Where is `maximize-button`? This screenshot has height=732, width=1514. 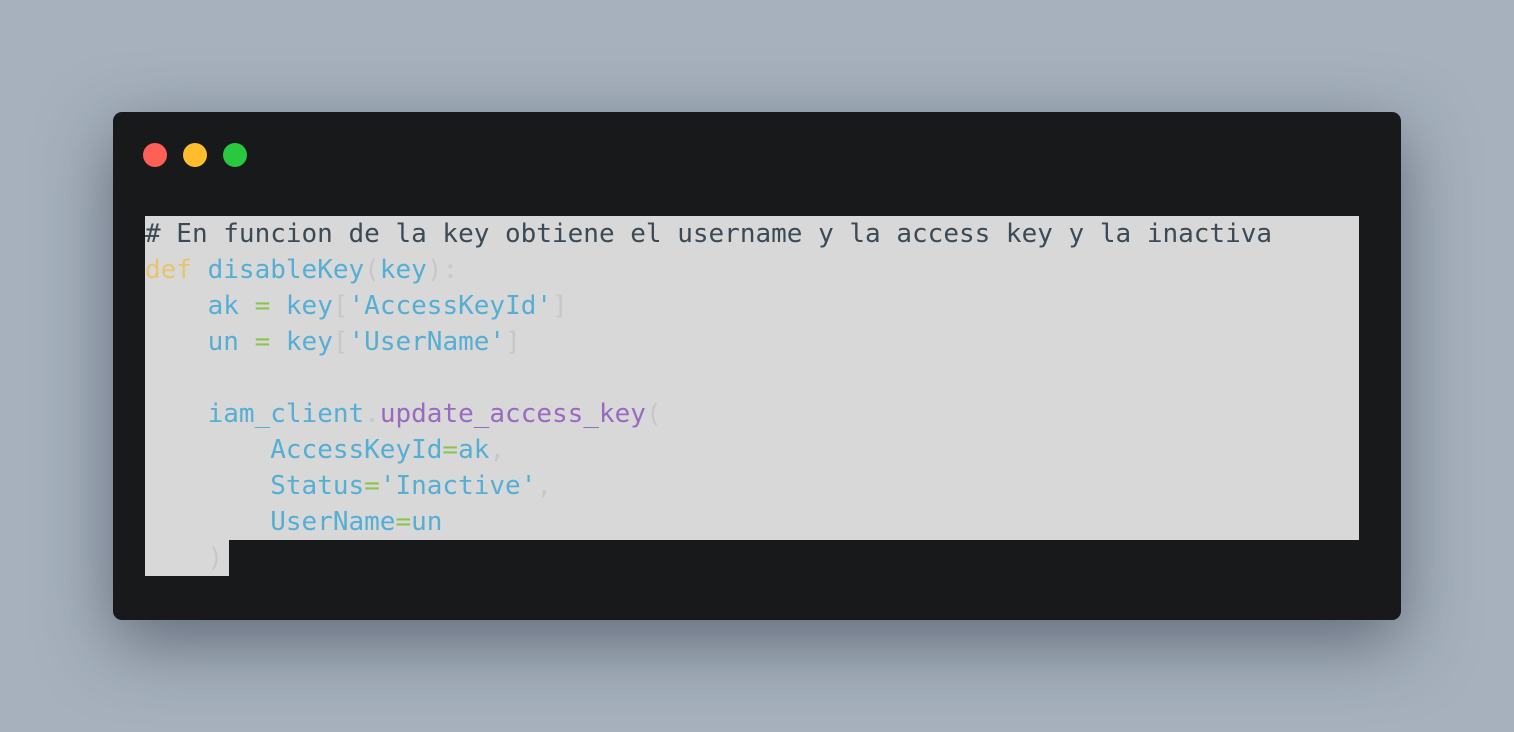 maximize-button is located at coordinates (235, 155).